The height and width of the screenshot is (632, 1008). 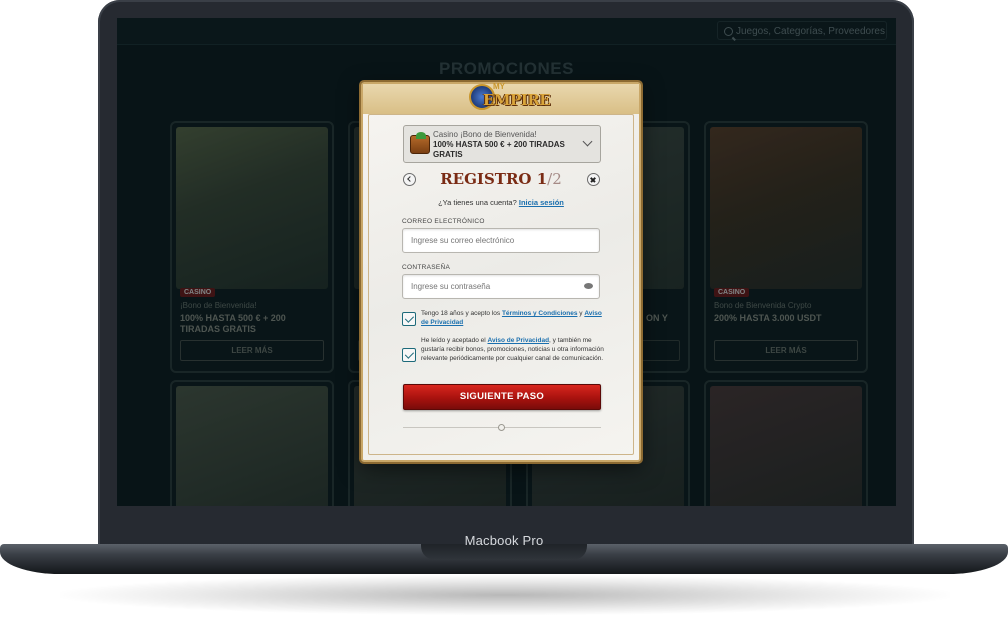 I want to click on my-empire-logo: MY EMPIRE, so click(x=510, y=97).